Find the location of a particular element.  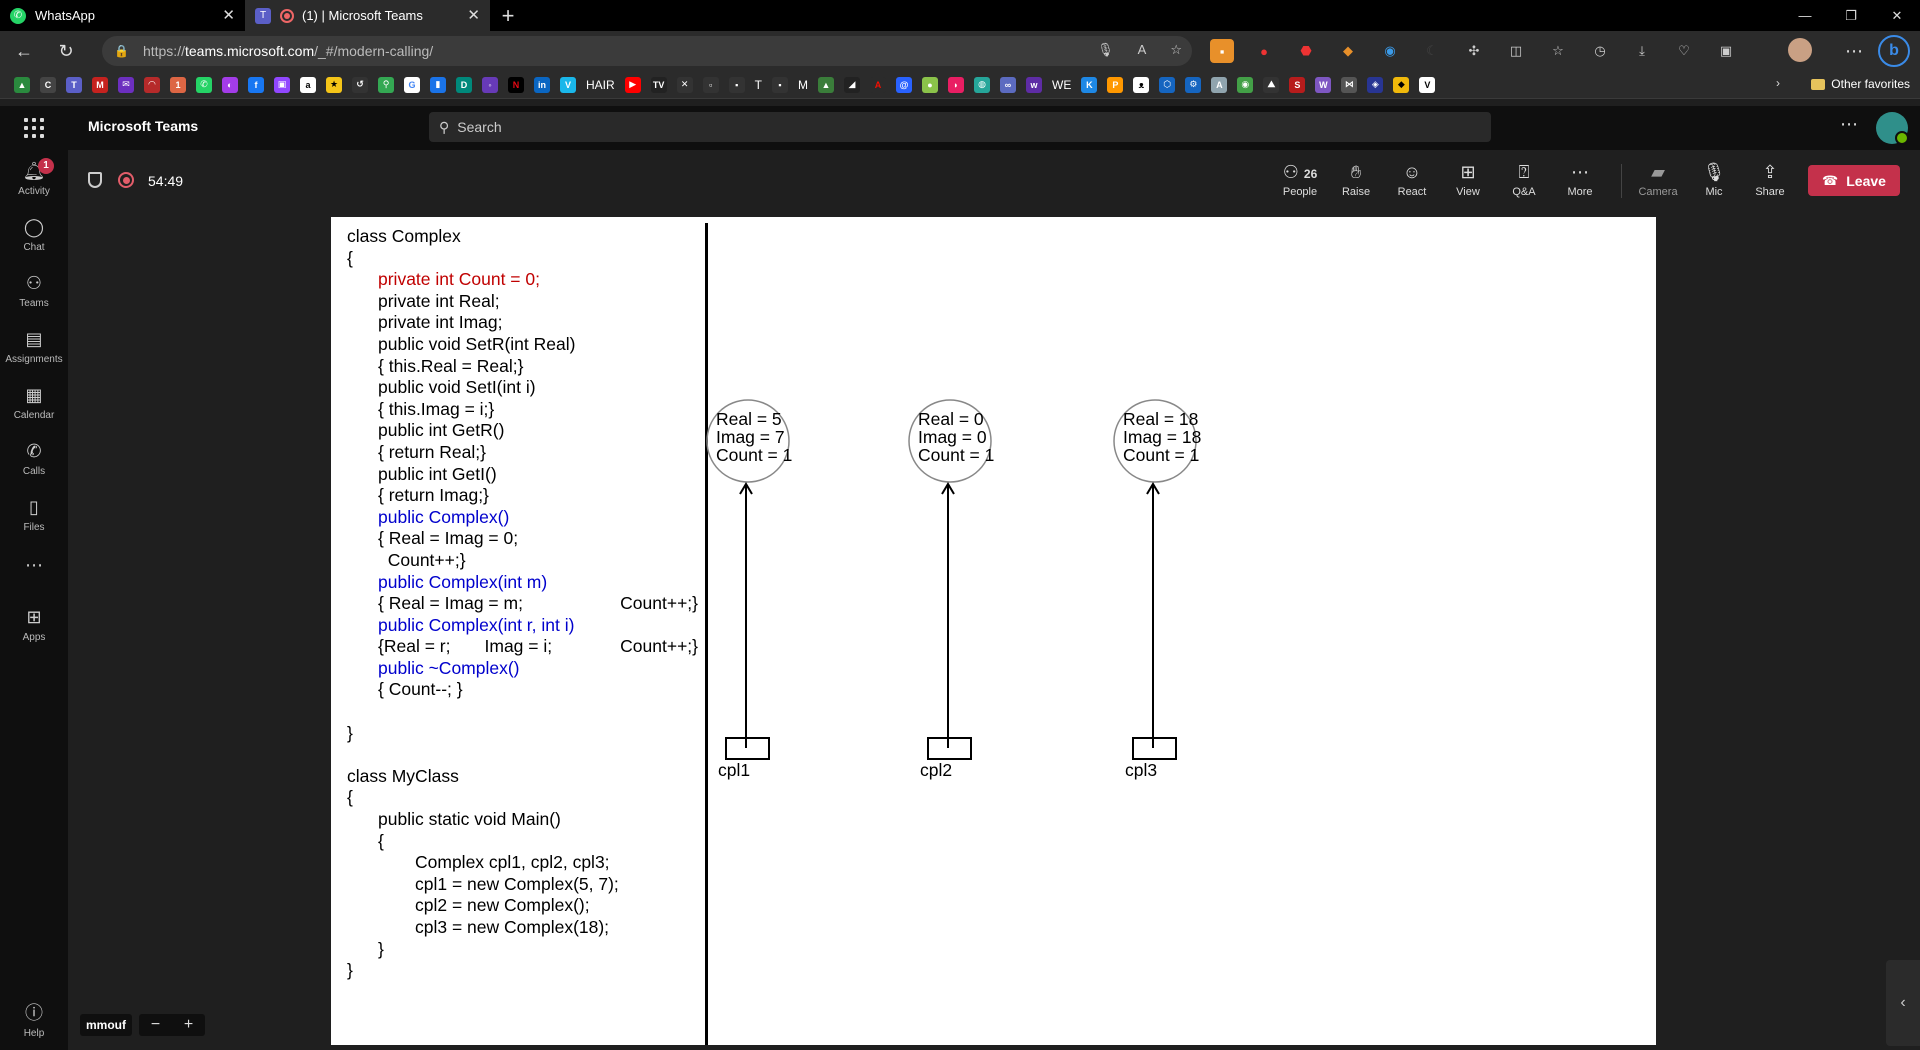

avatar is located at coordinates (1892, 128).